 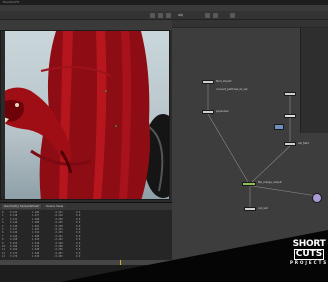 What do you see at coordinates (3, 115) in the screenshot?
I see `viewport-tool-strip` at bounding box center [3, 115].